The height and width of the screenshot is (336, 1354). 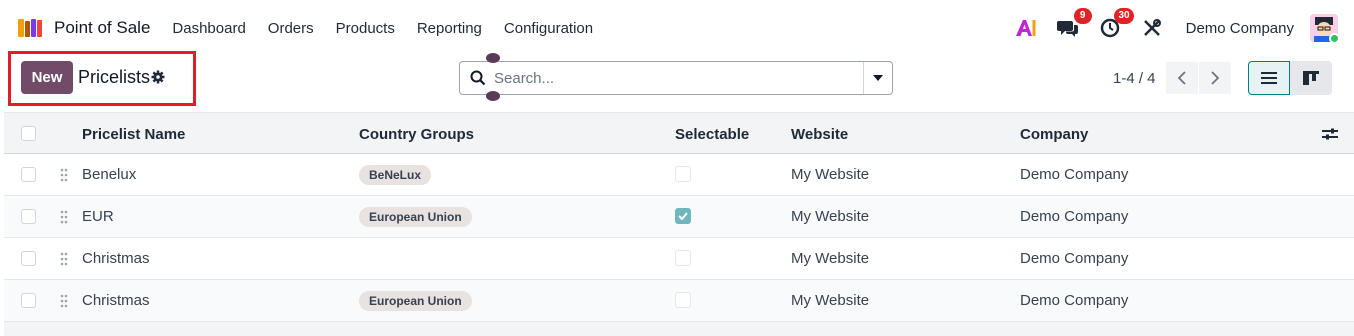 What do you see at coordinates (1330, 134) in the screenshot?
I see `optional-columns-icon` at bounding box center [1330, 134].